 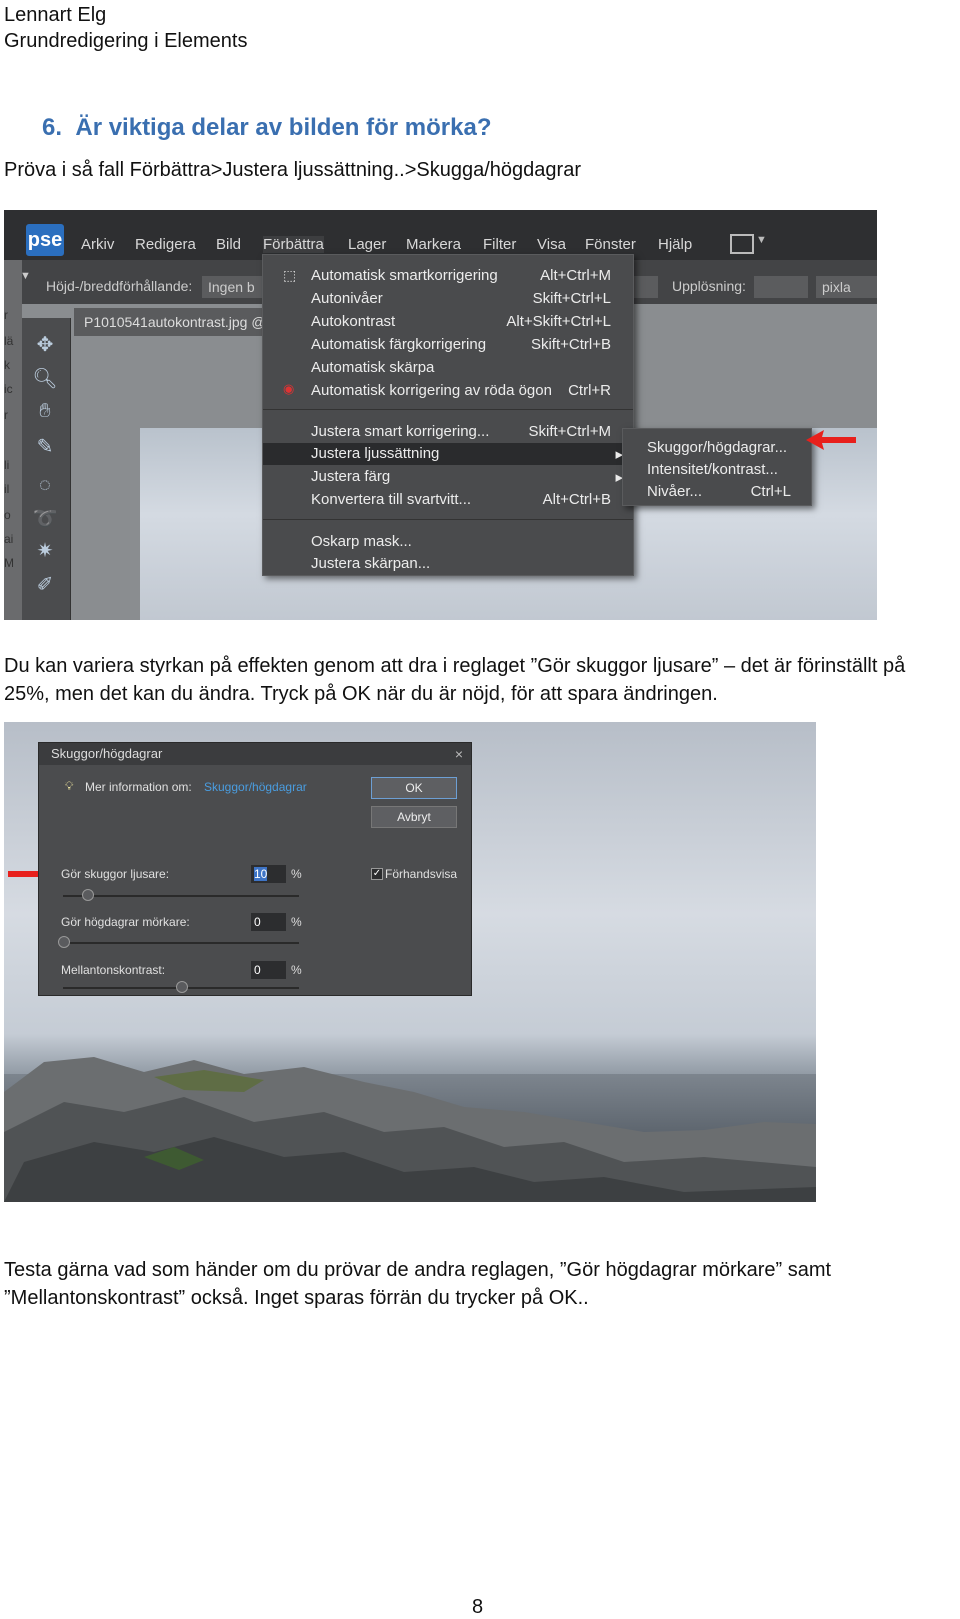 I want to click on cancel-button: Avbryt, so click(x=414, y=817).